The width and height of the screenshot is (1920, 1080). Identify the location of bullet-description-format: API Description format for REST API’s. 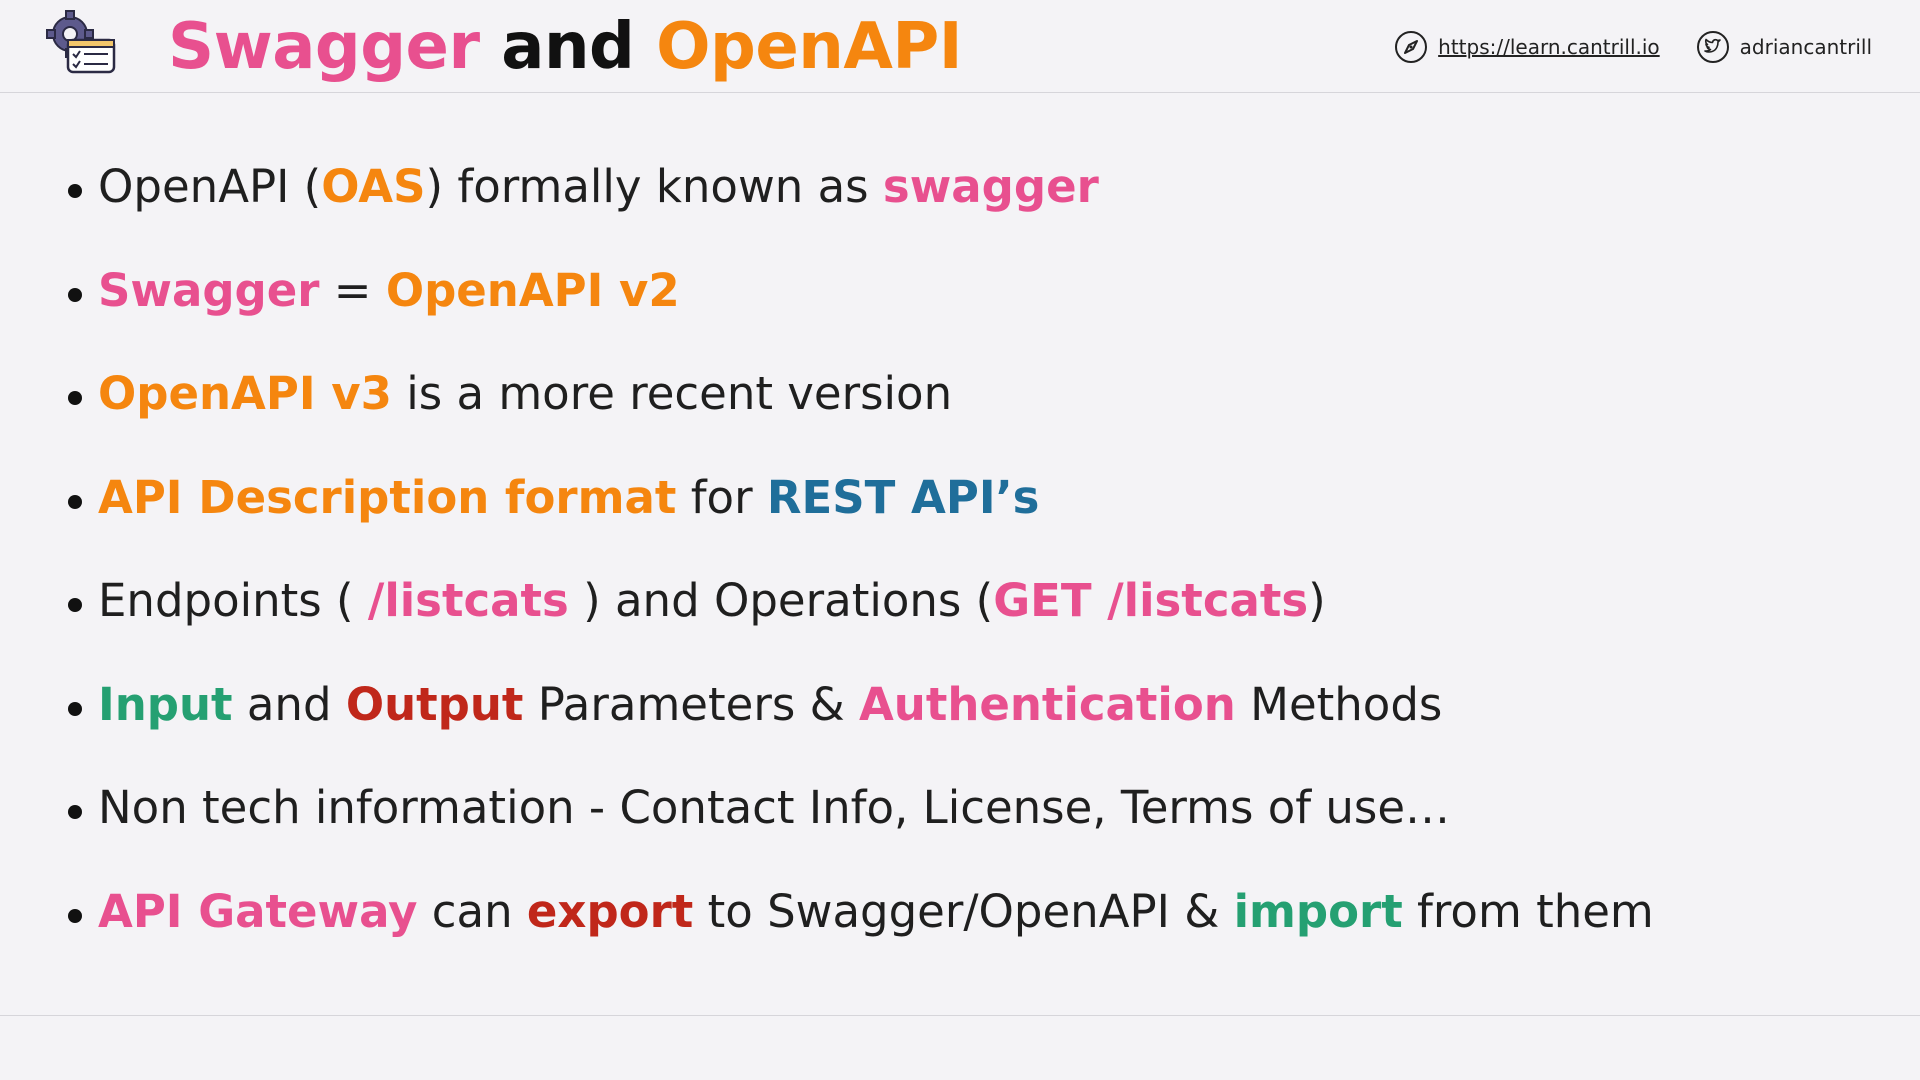
(859, 495).